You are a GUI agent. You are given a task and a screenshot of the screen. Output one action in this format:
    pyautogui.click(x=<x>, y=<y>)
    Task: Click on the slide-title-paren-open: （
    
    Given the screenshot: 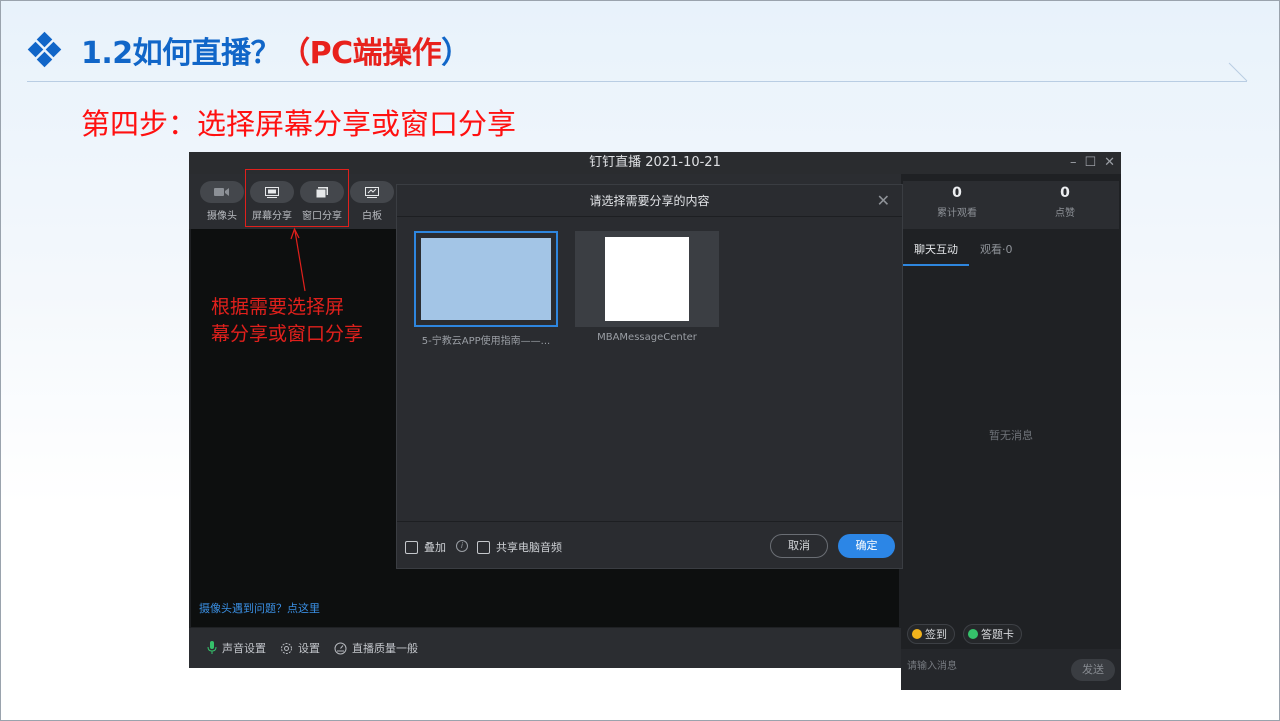 What is the action you would take?
    pyautogui.click(x=295, y=53)
    